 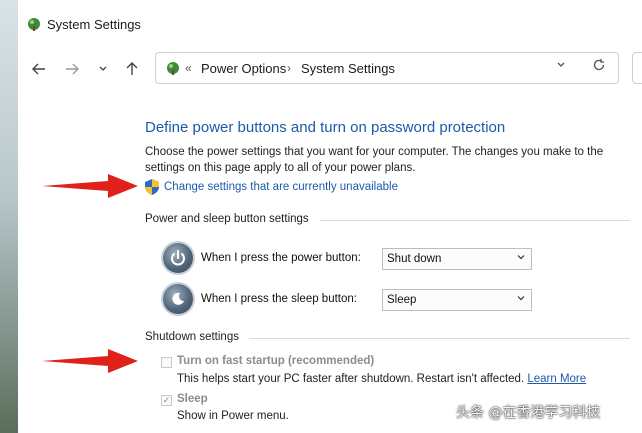 I want to click on sleep-button-action-value: Sleep, so click(x=402, y=300).